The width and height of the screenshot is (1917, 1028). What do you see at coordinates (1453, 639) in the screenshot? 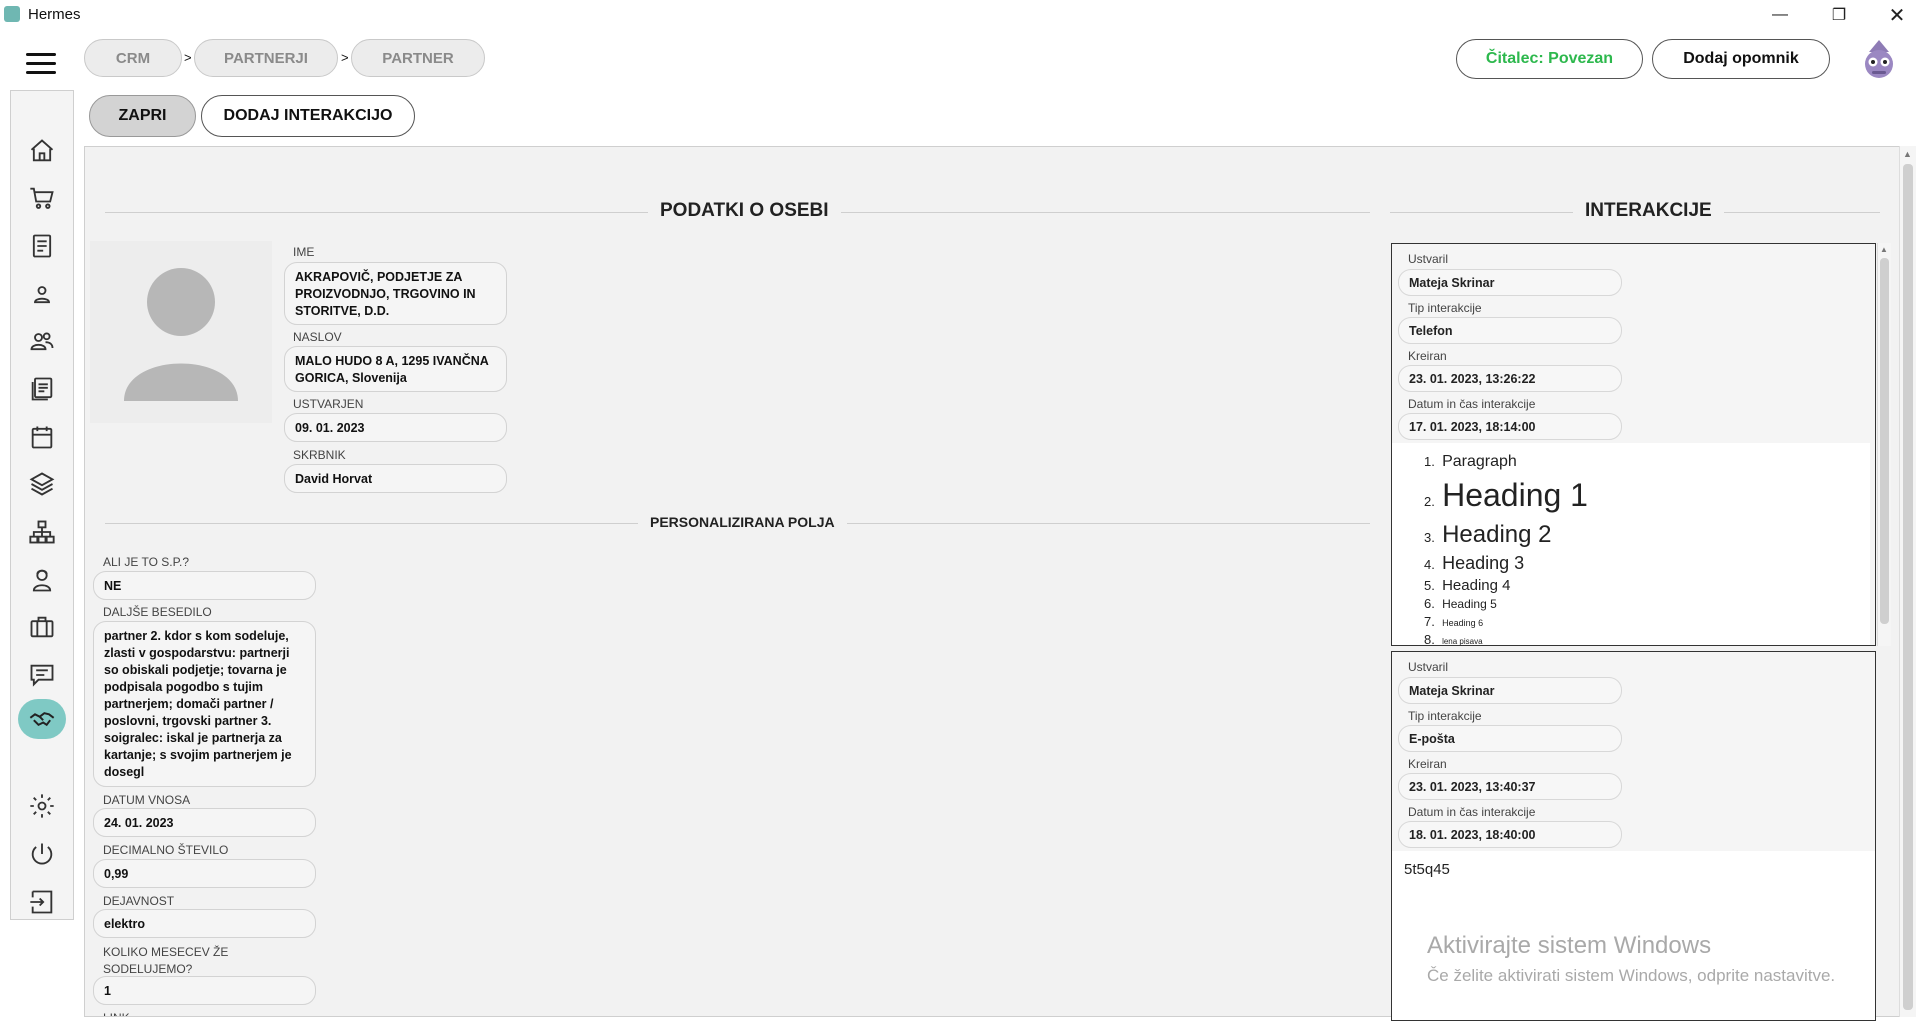
I see `list-item: 8. lena pisava` at bounding box center [1453, 639].